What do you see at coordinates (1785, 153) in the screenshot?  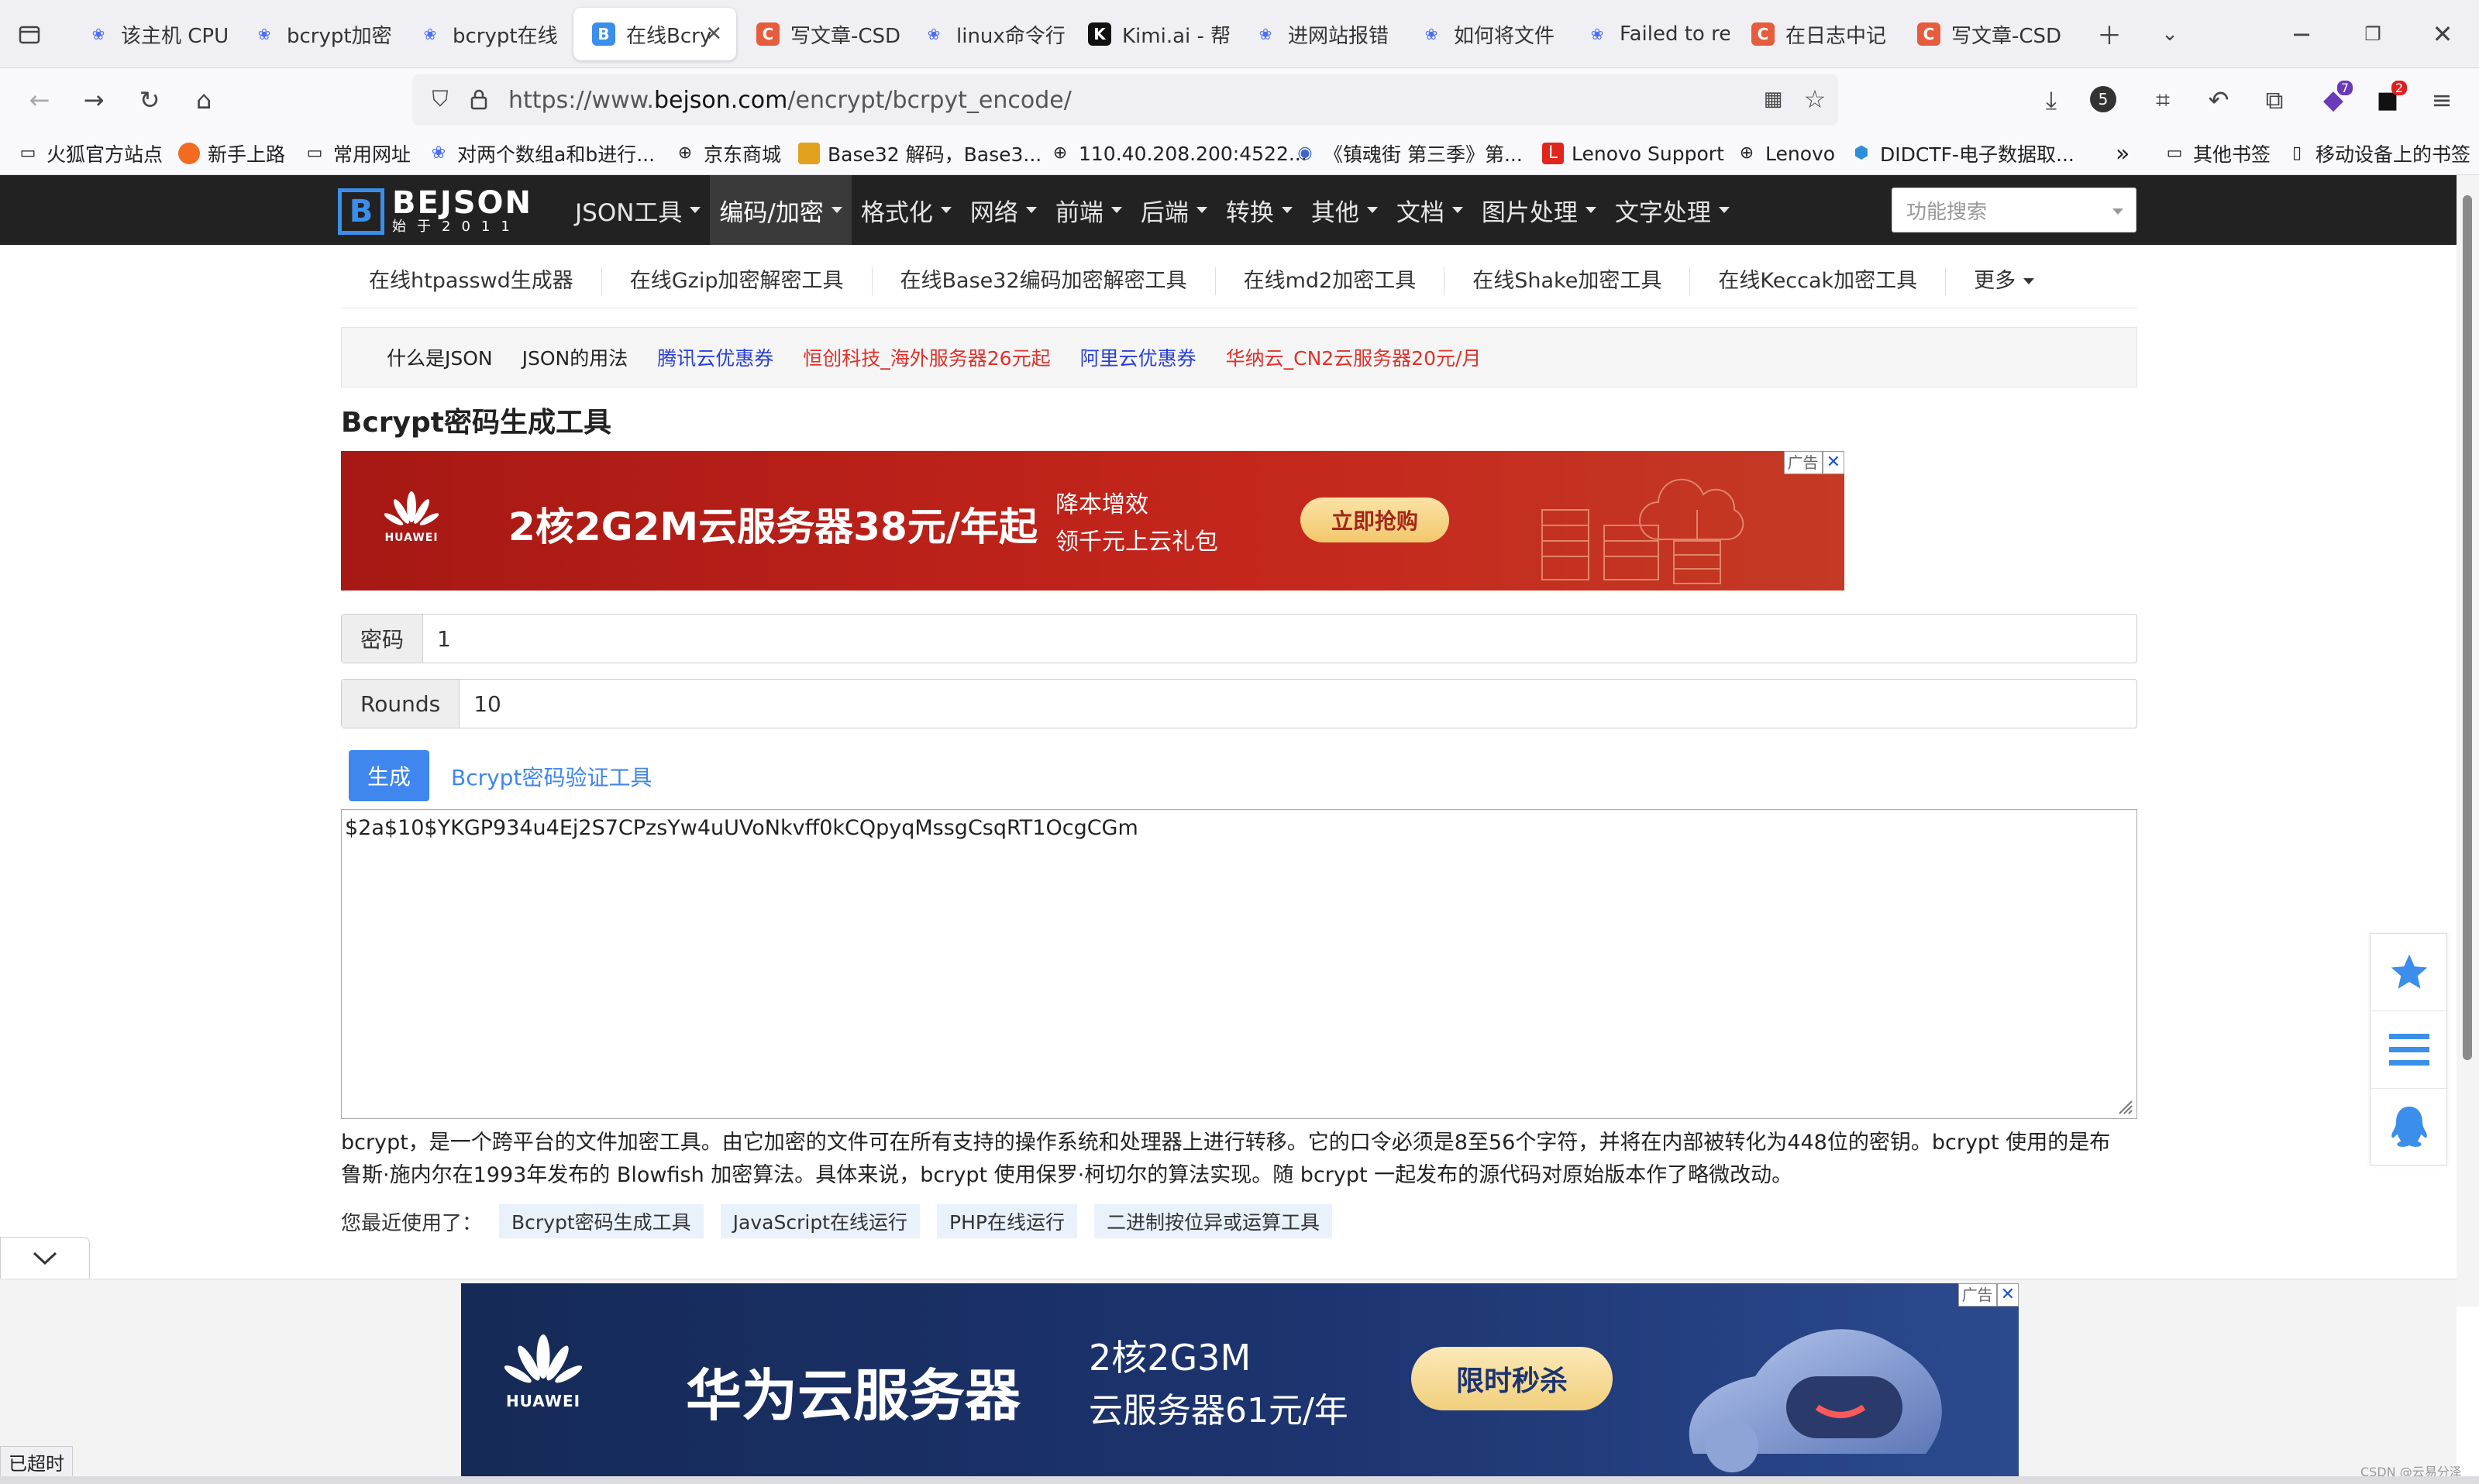 I see `bookmark-item: ⊕ Lenovo` at bounding box center [1785, 153].